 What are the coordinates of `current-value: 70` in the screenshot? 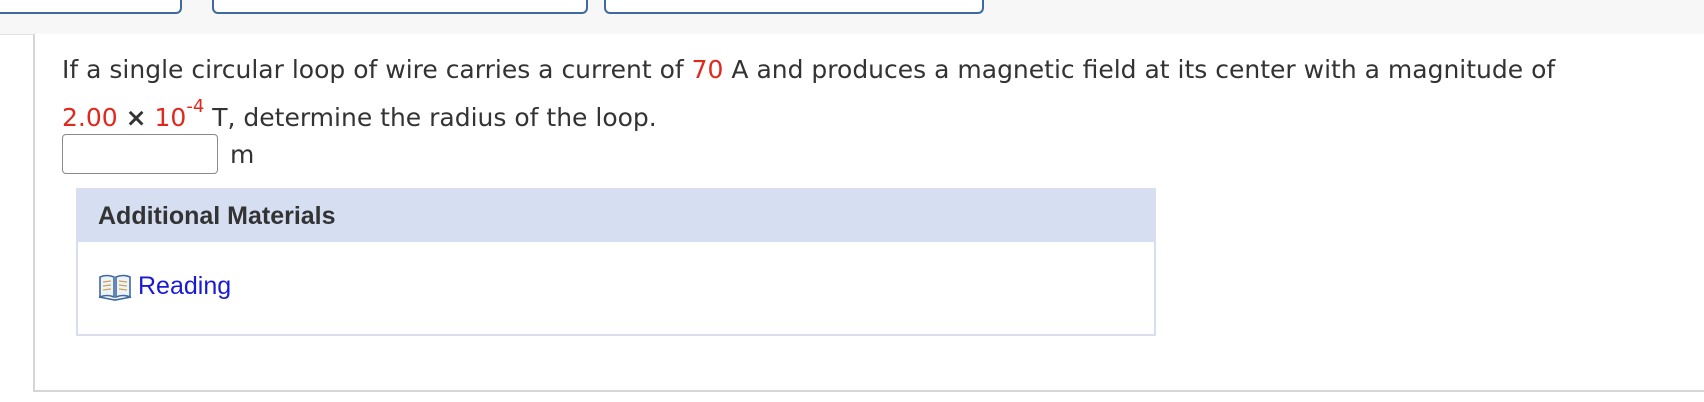 It's located at (707, 69).